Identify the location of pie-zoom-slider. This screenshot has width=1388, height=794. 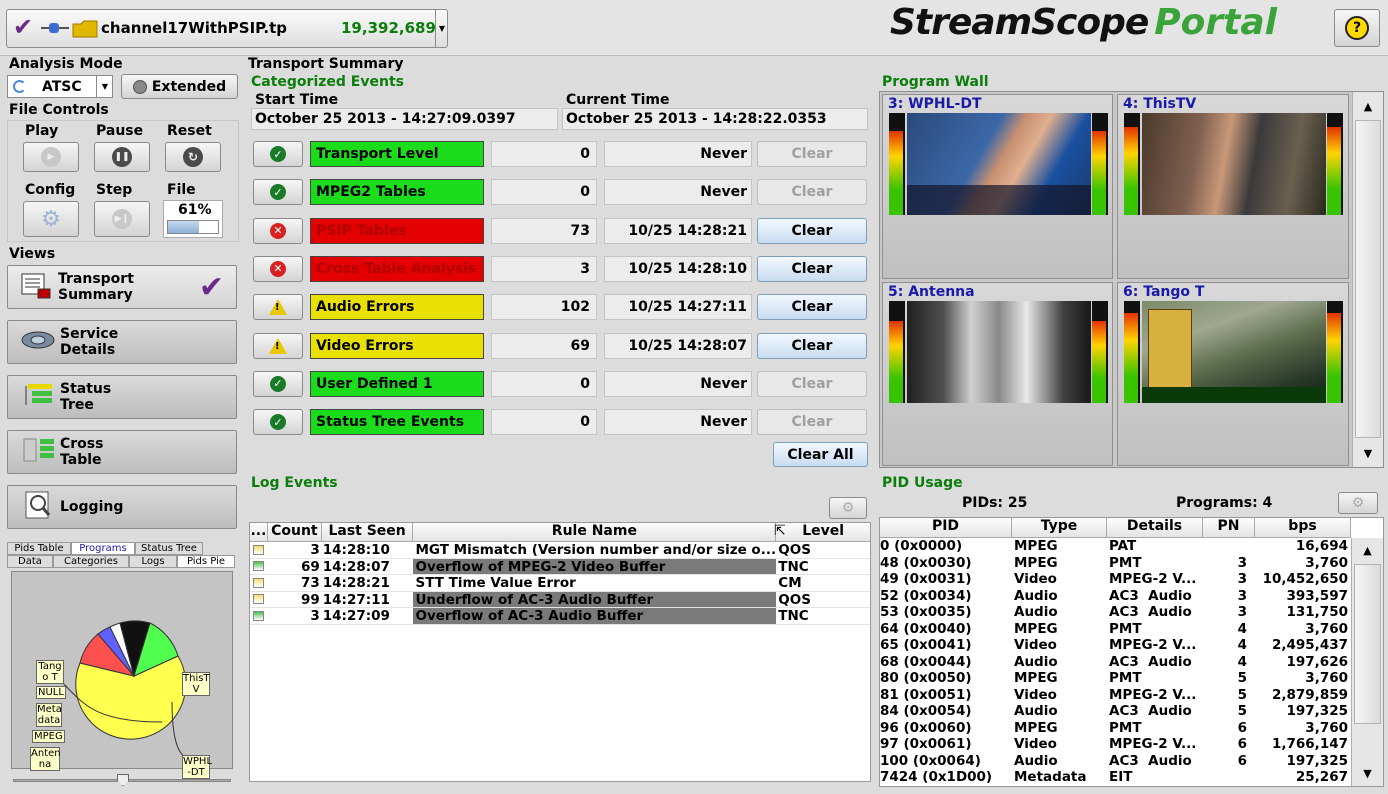
(122, 780).